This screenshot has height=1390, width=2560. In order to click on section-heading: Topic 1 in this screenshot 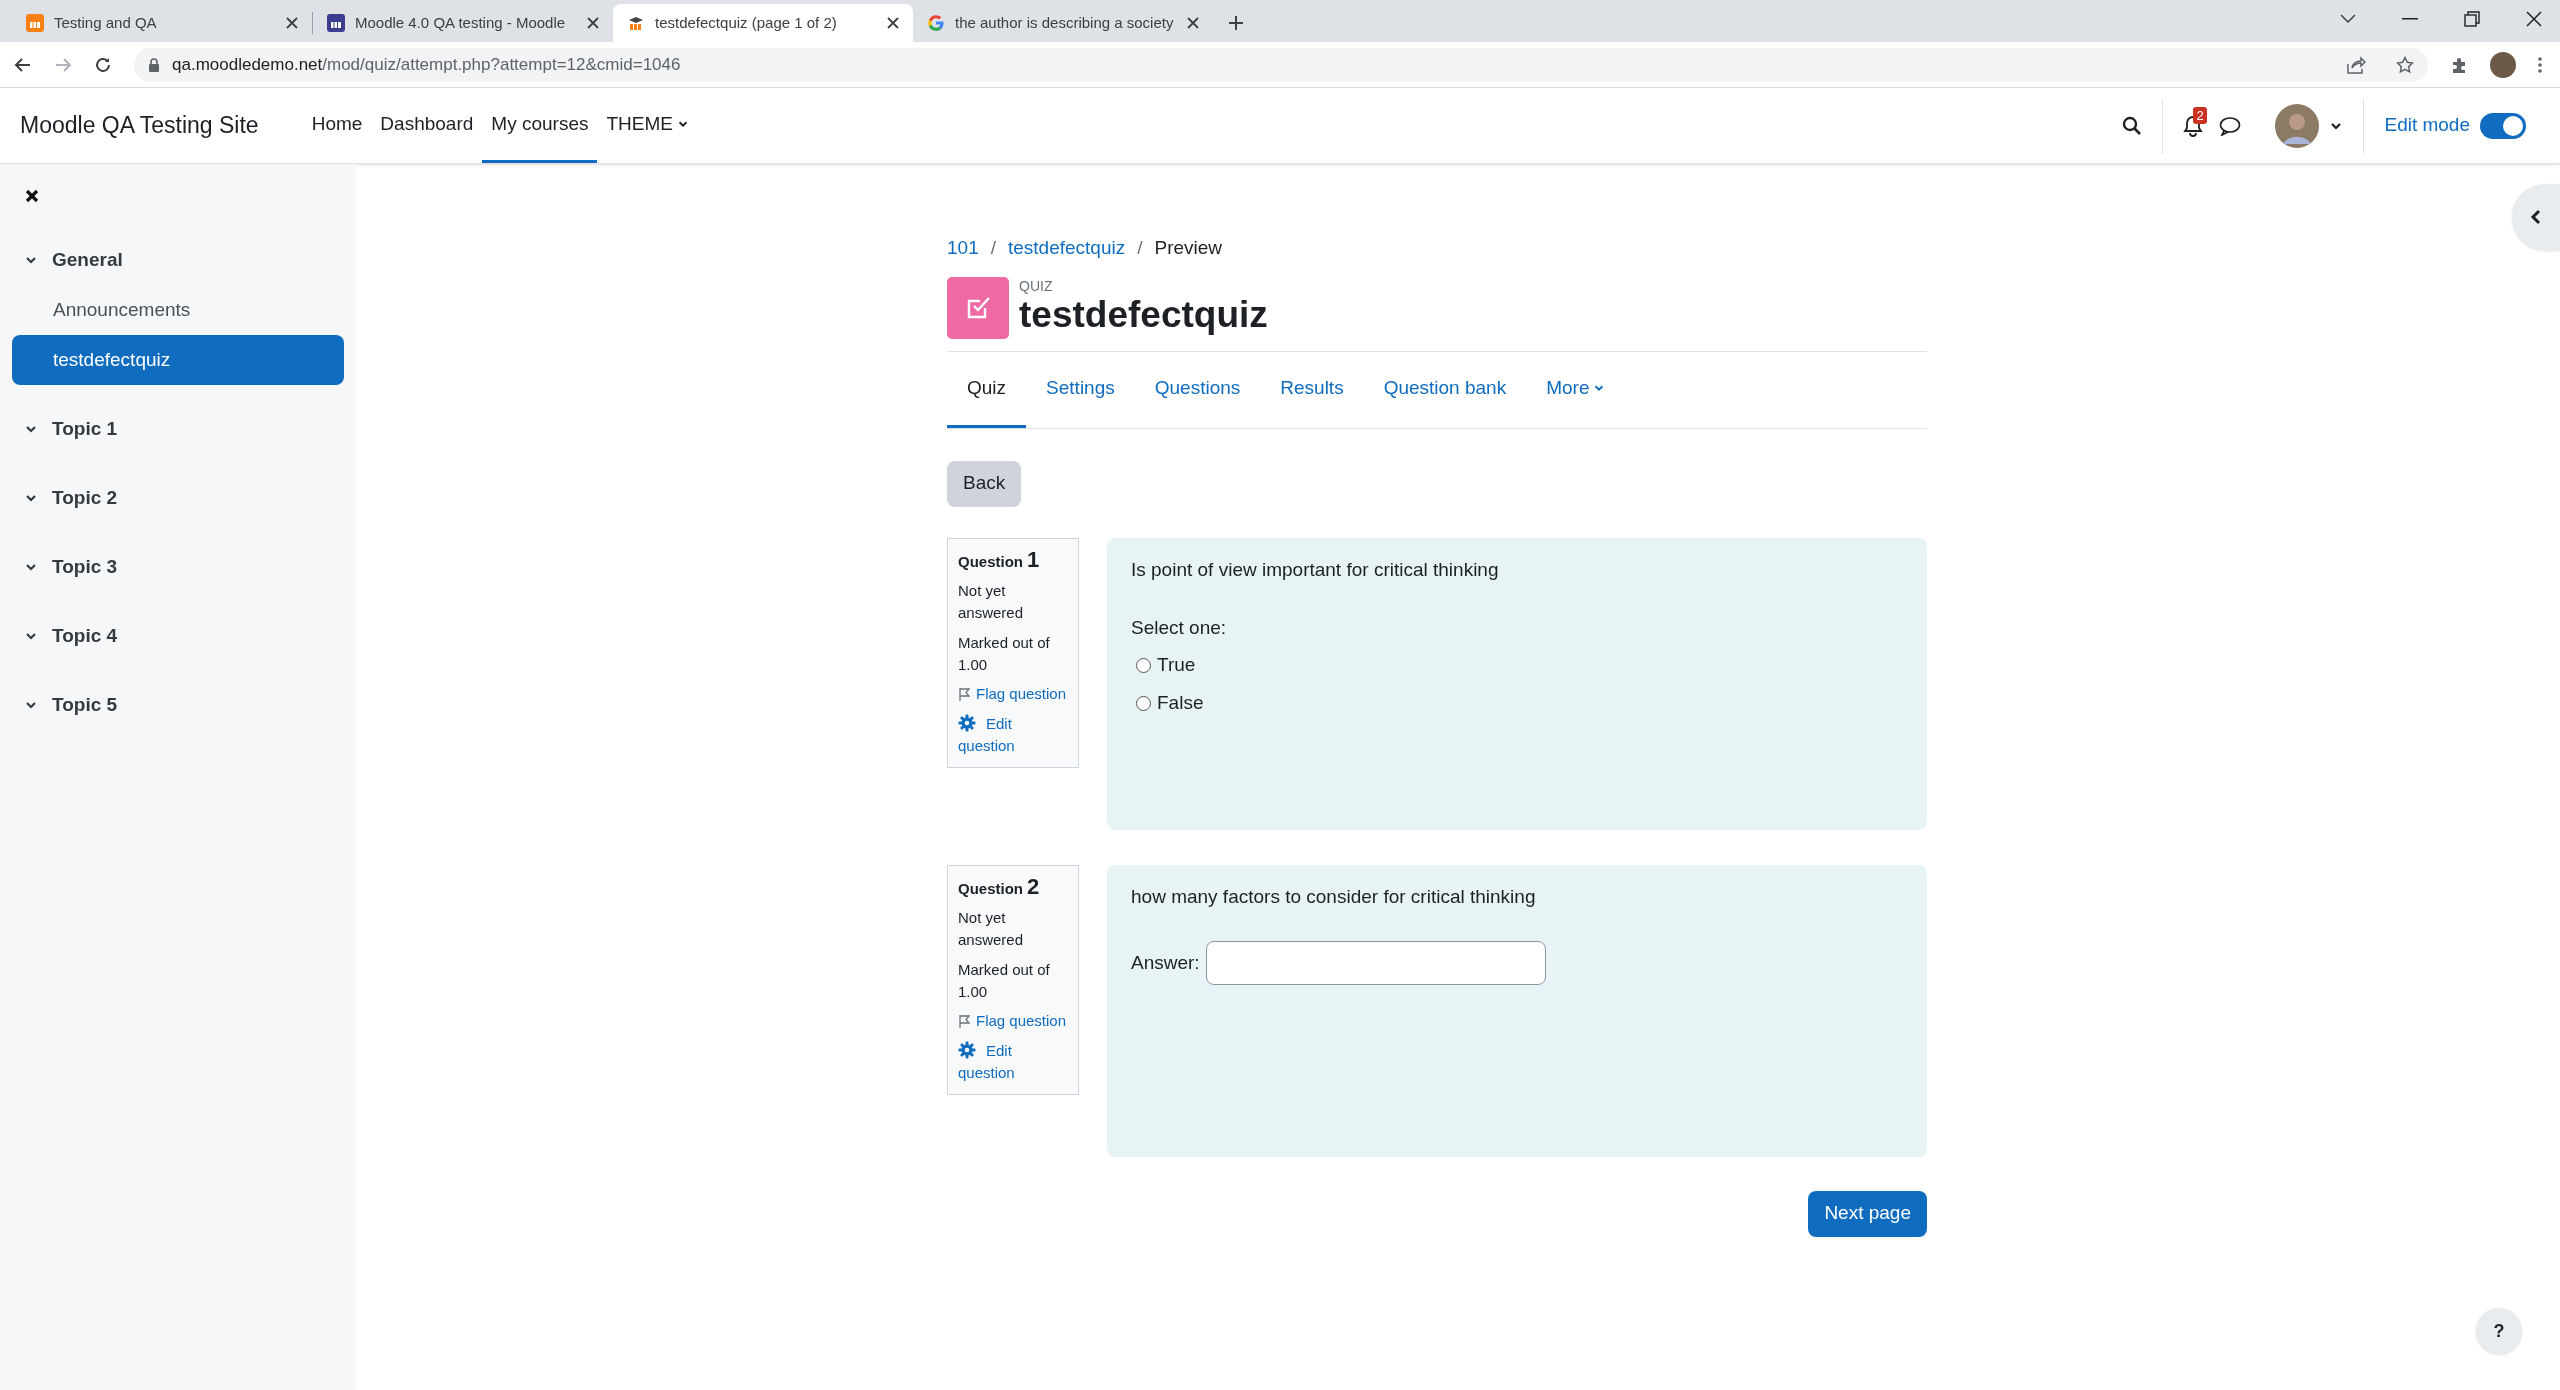, I will do `click(178, 429)`.